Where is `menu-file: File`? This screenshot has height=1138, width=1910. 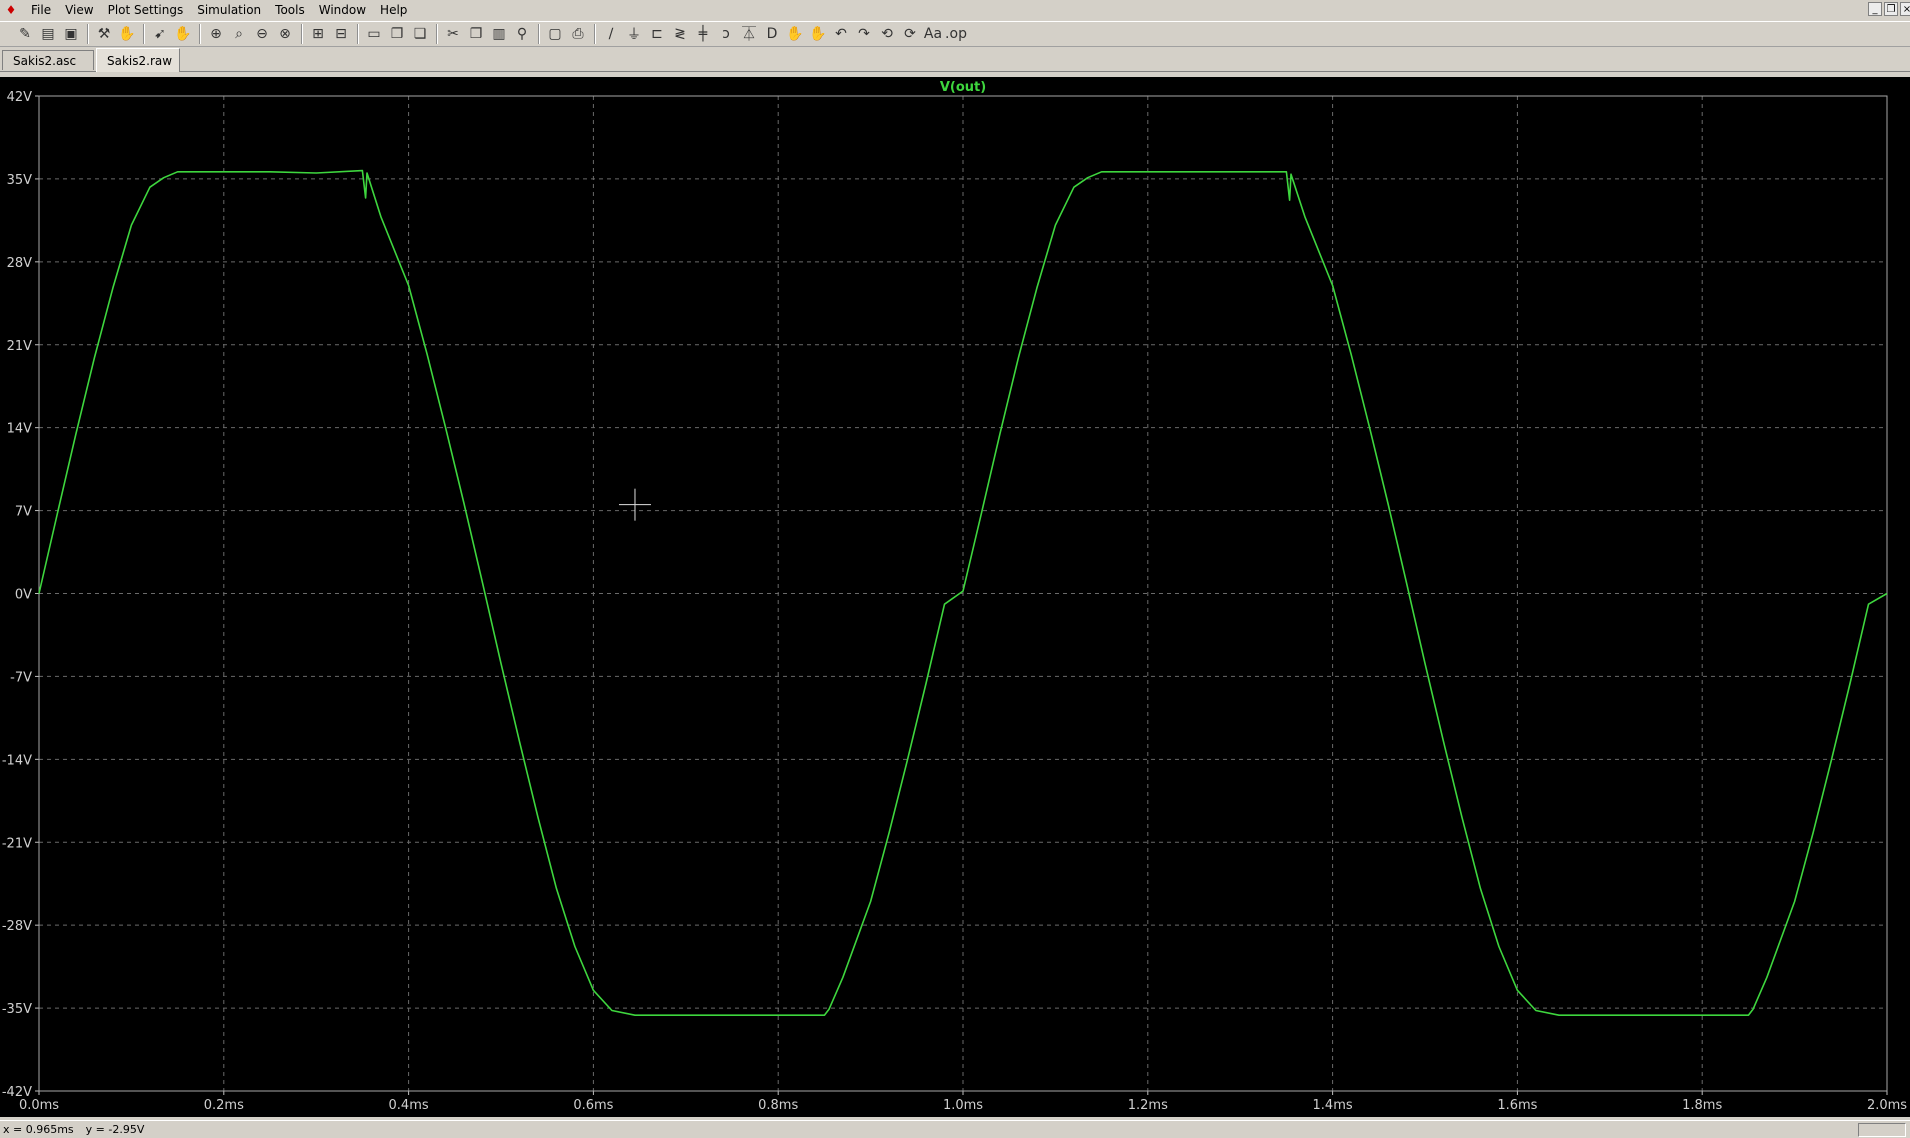 menu-file: File is located at coordinates (41, 10).